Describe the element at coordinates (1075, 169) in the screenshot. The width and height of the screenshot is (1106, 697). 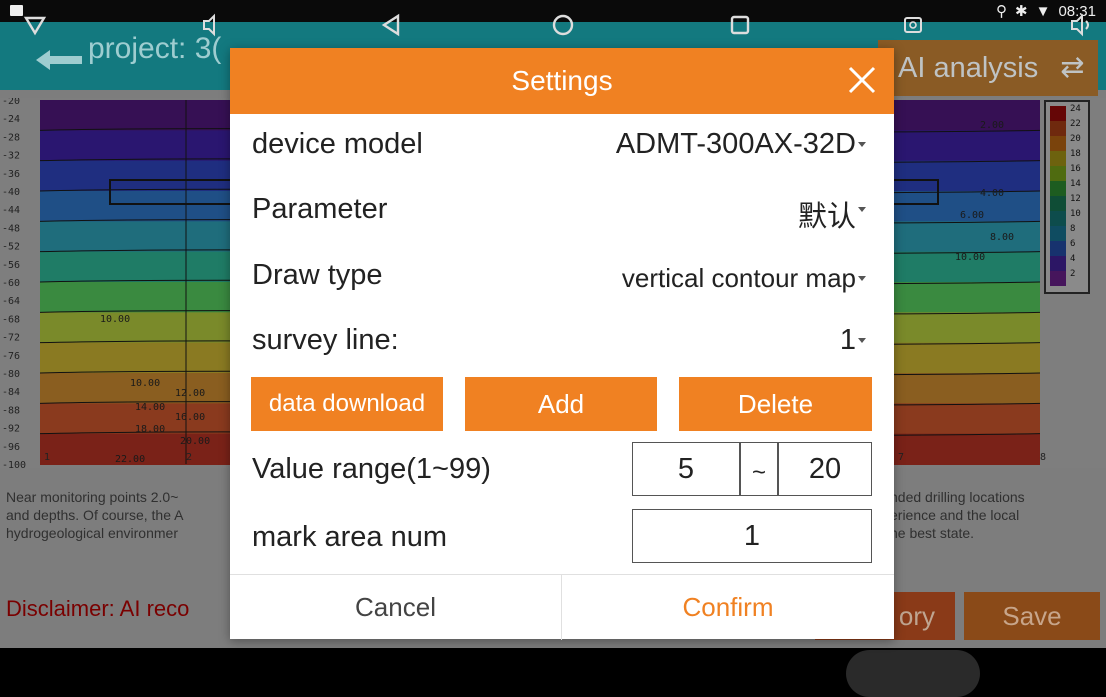
I see `legend-label: 16` at that location.